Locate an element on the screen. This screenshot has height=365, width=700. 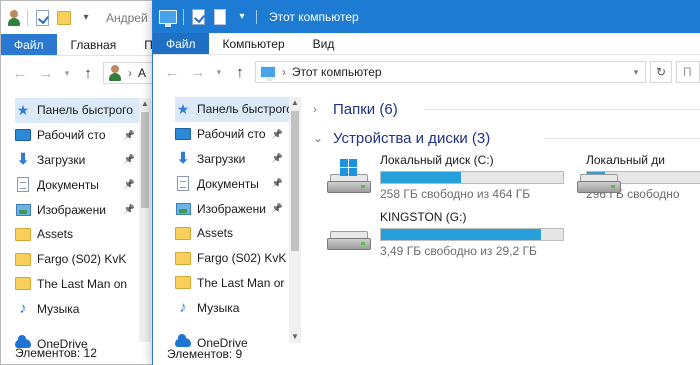
front-tab-file: Файл is located at coordinates (181, 43).